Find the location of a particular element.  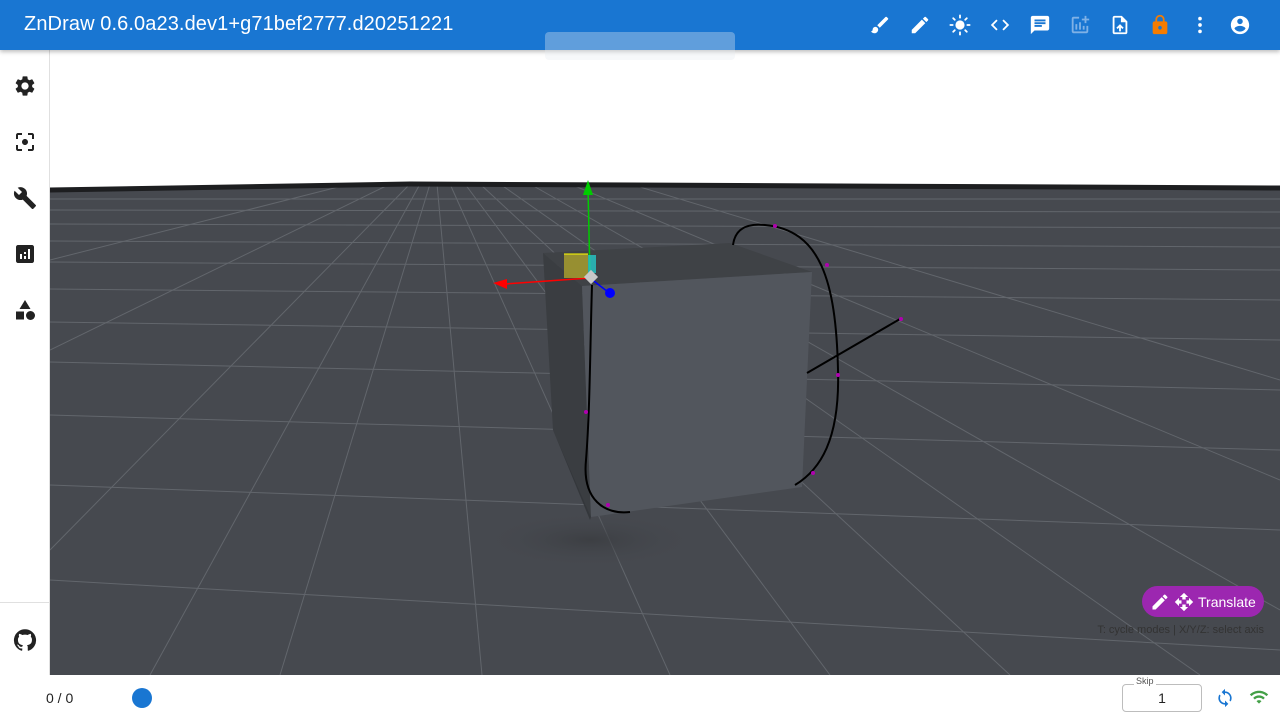

frame-counter: 0 / 0 is located at coordinates (60, 698).